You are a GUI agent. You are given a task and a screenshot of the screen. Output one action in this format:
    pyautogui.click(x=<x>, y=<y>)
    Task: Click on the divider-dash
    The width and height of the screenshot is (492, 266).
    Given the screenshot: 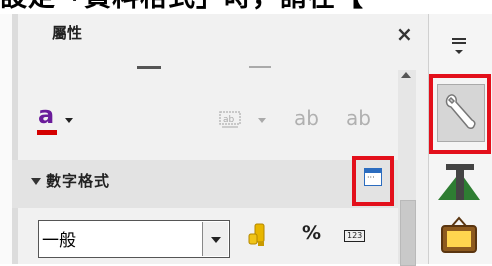 What is the action you would take?
    pyautogui.click(x=260, y=67)
    